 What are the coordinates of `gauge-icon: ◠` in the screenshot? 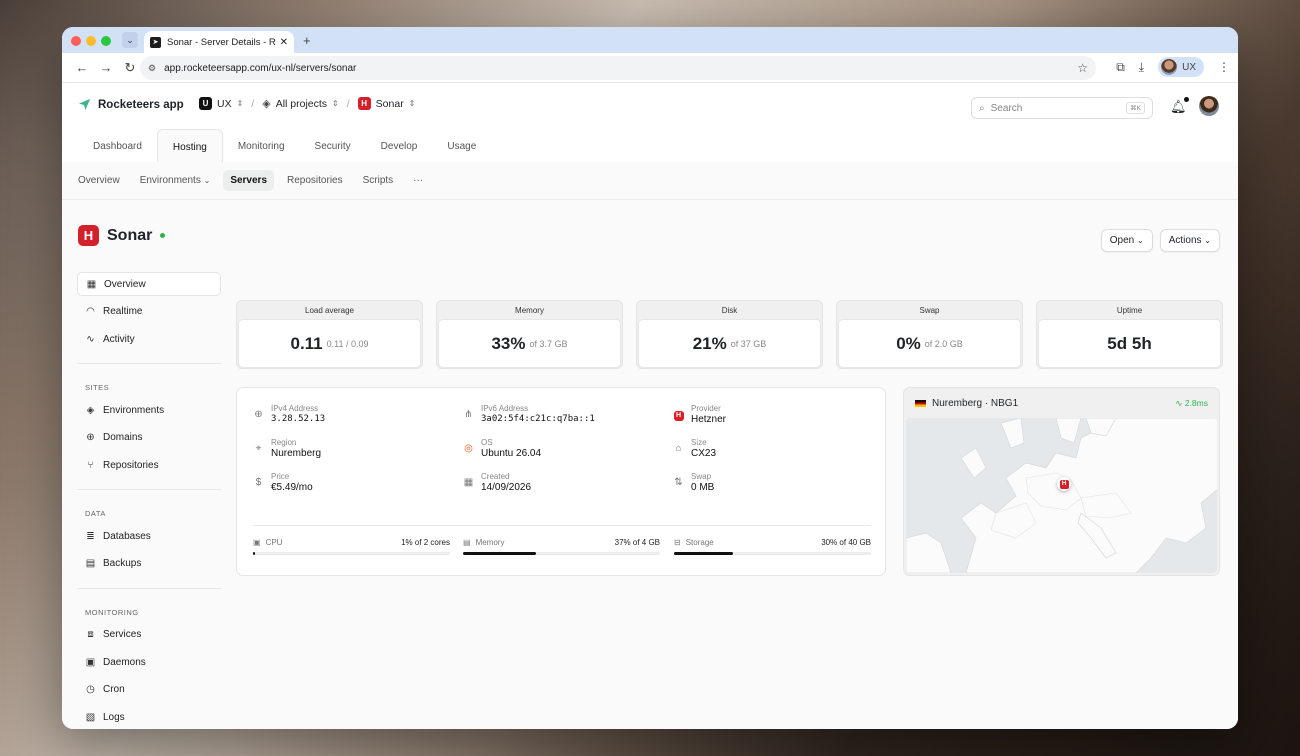 It's located at (90, 311).